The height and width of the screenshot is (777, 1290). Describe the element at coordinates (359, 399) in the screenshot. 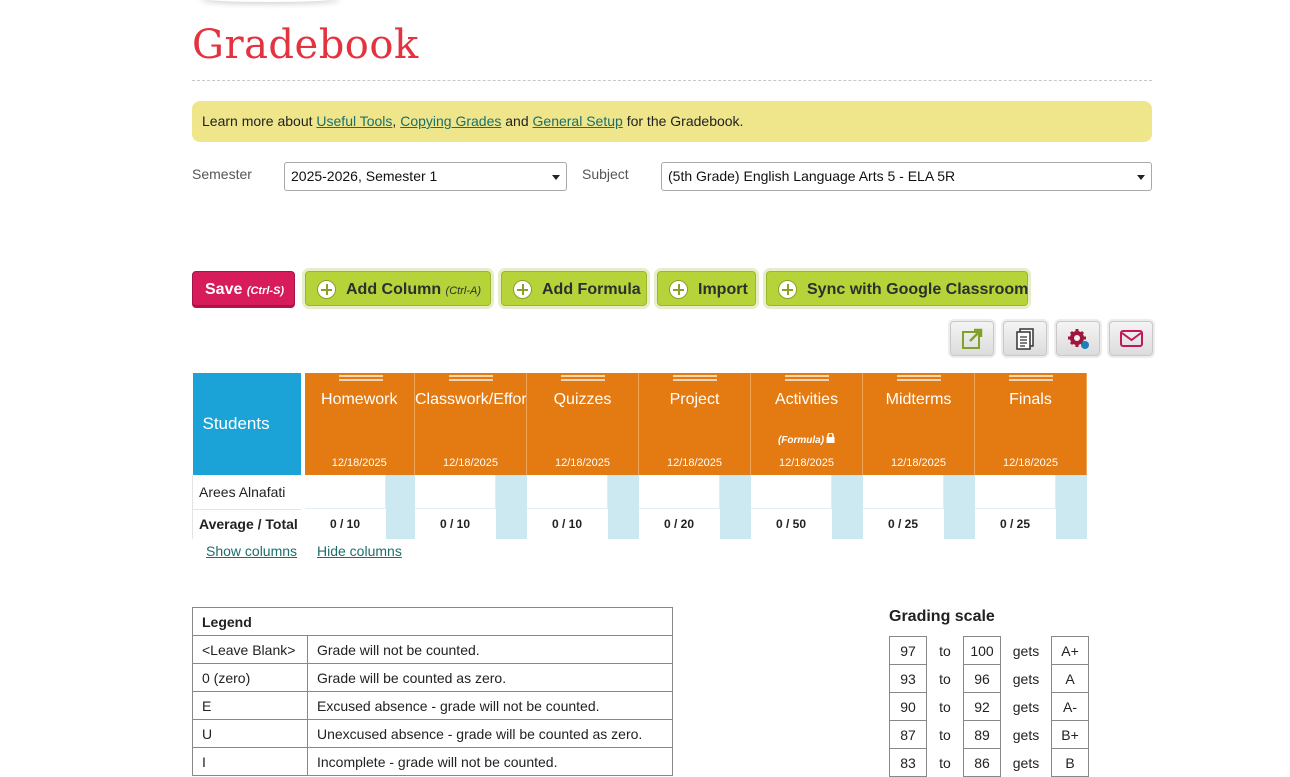

I see `column-name: Homework` at that location.